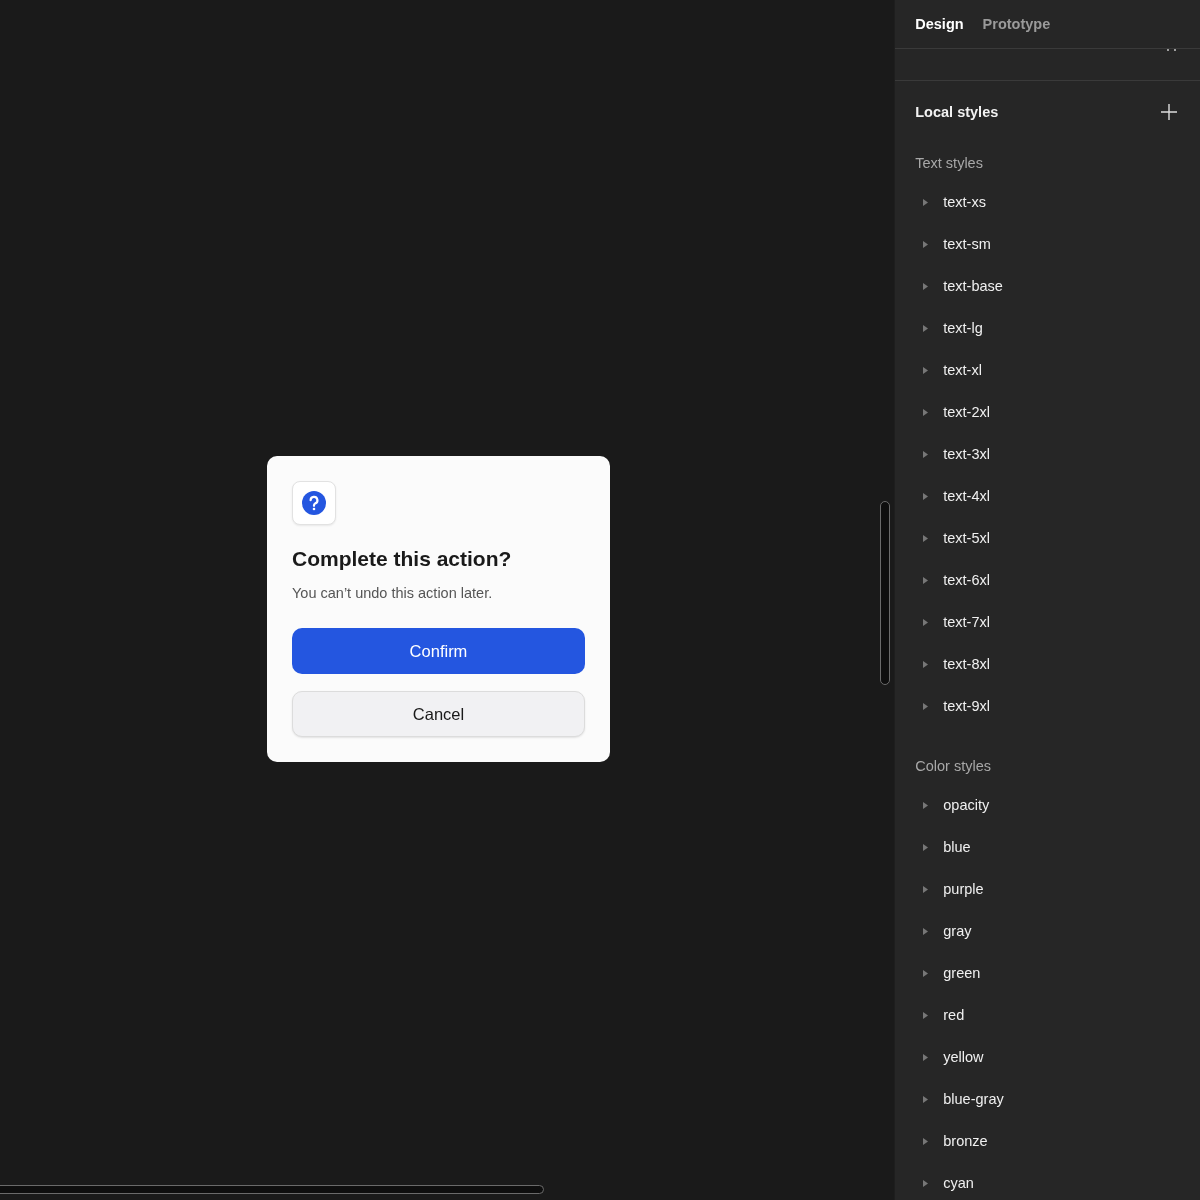 This screenshot has height=1200, width=1200. Describe the element at coordinates (973, 286) in the screenshot. I see `style-item: text-base` at that location.